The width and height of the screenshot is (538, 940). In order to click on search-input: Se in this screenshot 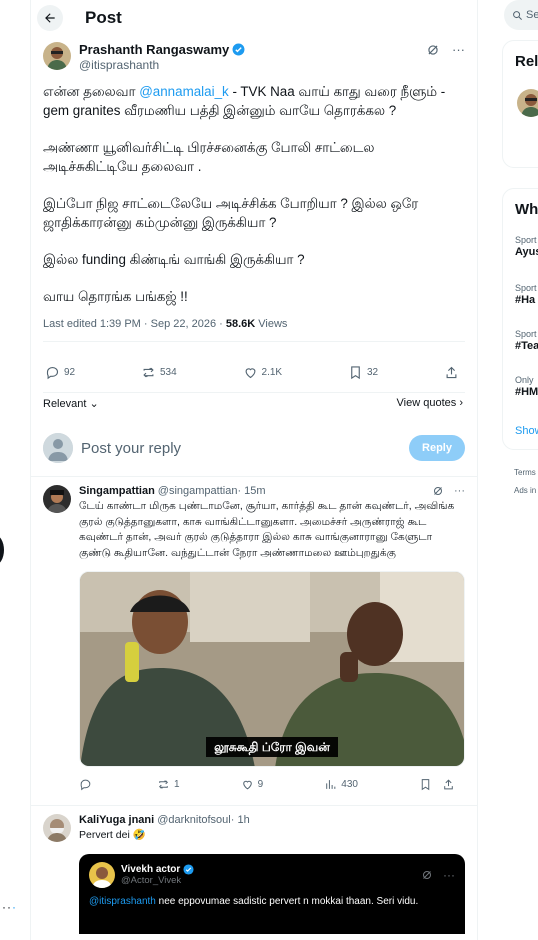, I will do `click(521, 15)`.